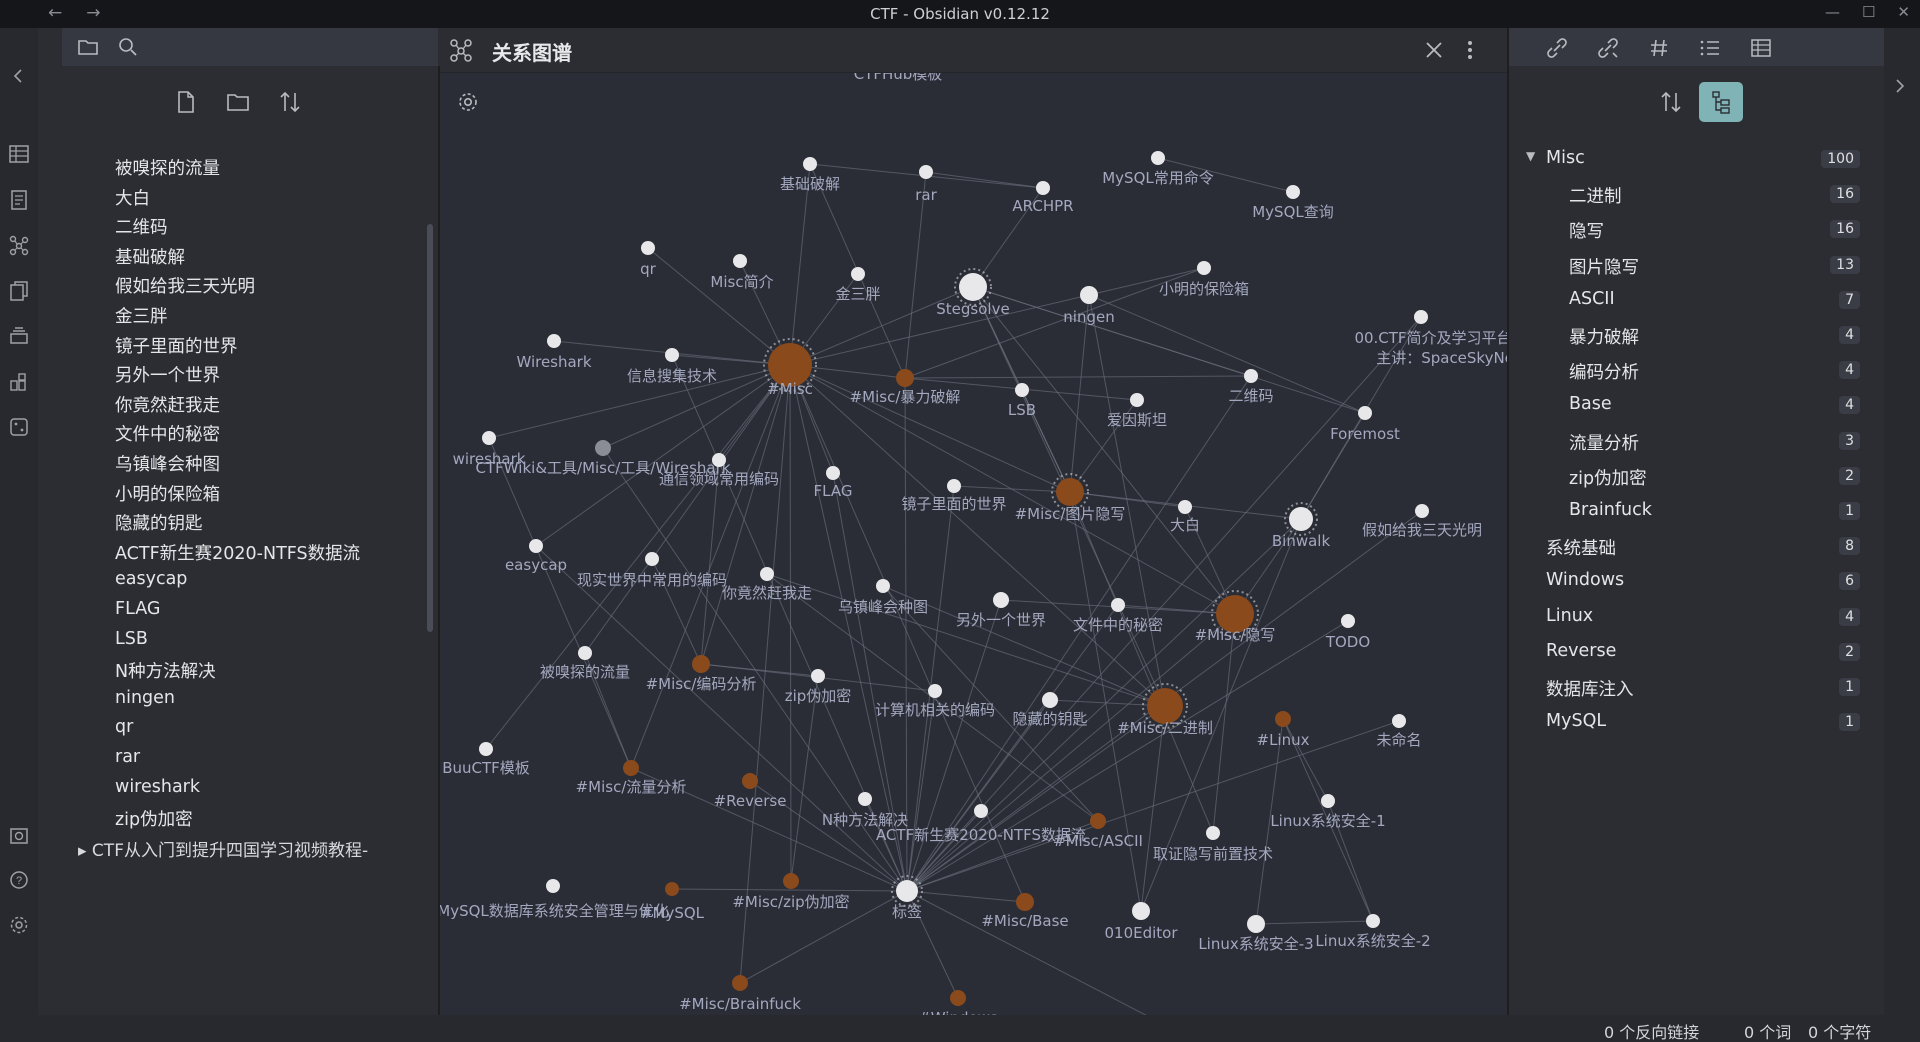 The image size is (1920, 1042). What do you see at coordinates (19, 836) in the screenshot?
I see `vault-icon` at bounding box center [19, 836].